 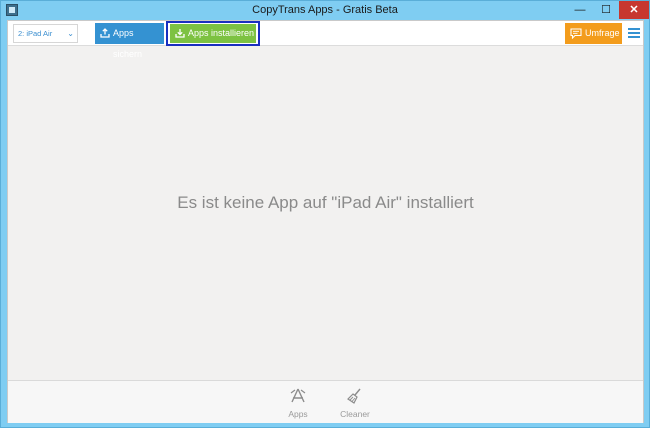 What do you see at coordinates (128, 43) in the screenshot?
I see `backup-apps-label: Apps sichern` at bounding box center [128, 43].